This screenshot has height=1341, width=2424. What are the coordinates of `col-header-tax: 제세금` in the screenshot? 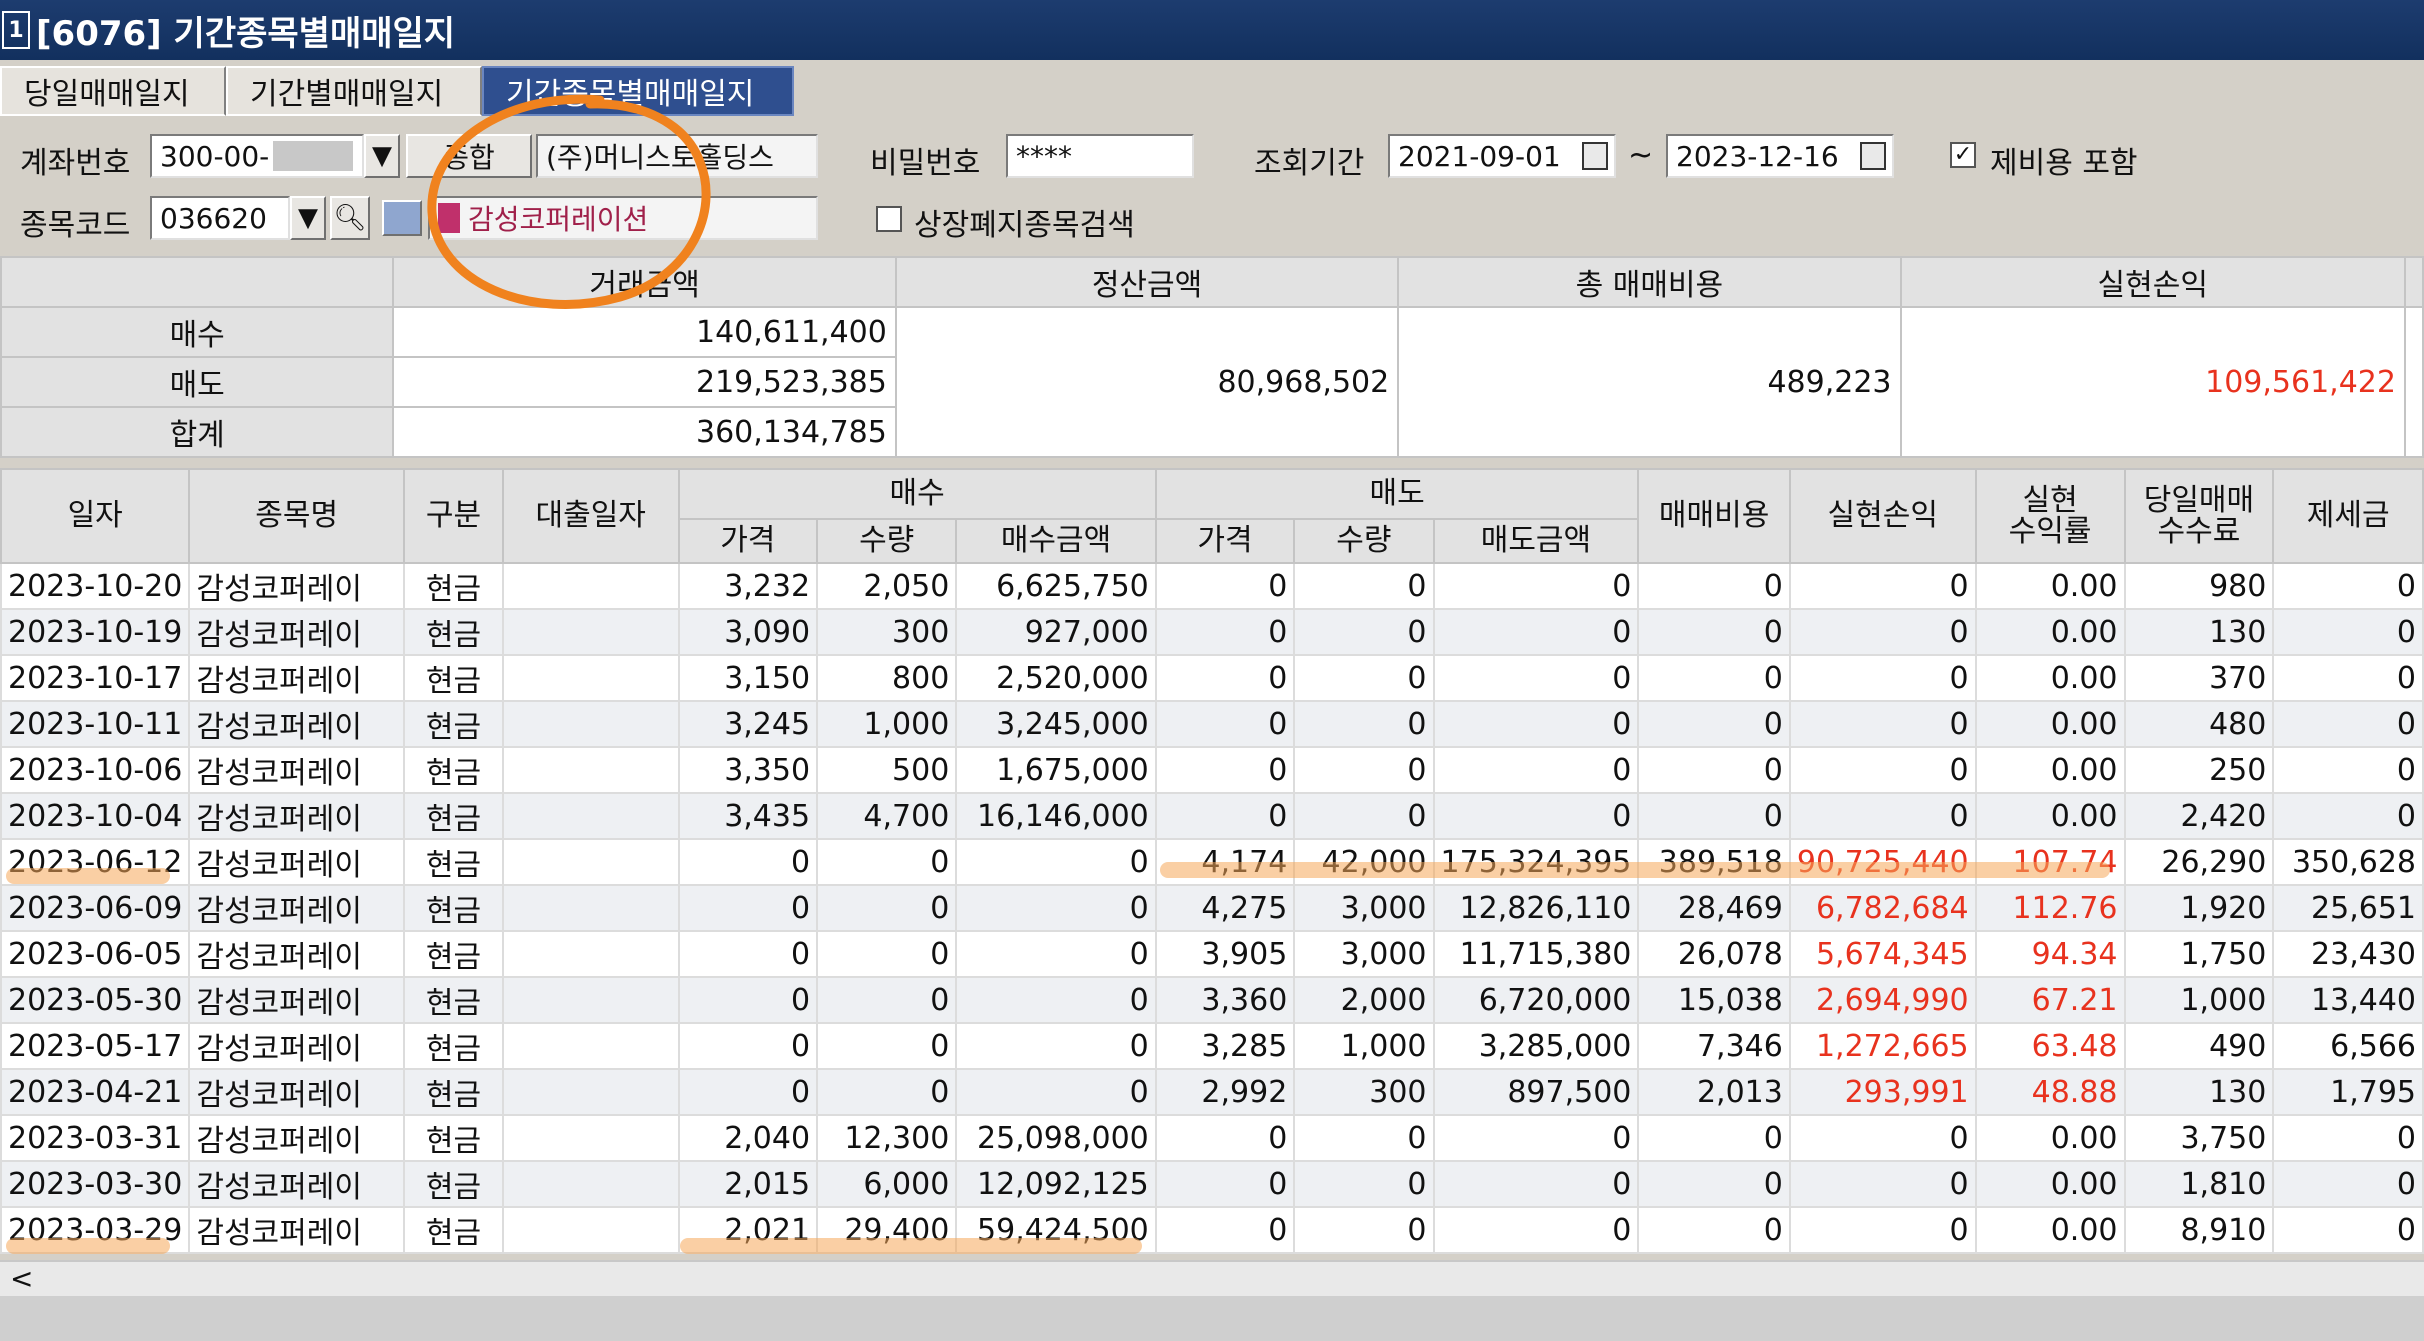 It's located at (2348, 516).